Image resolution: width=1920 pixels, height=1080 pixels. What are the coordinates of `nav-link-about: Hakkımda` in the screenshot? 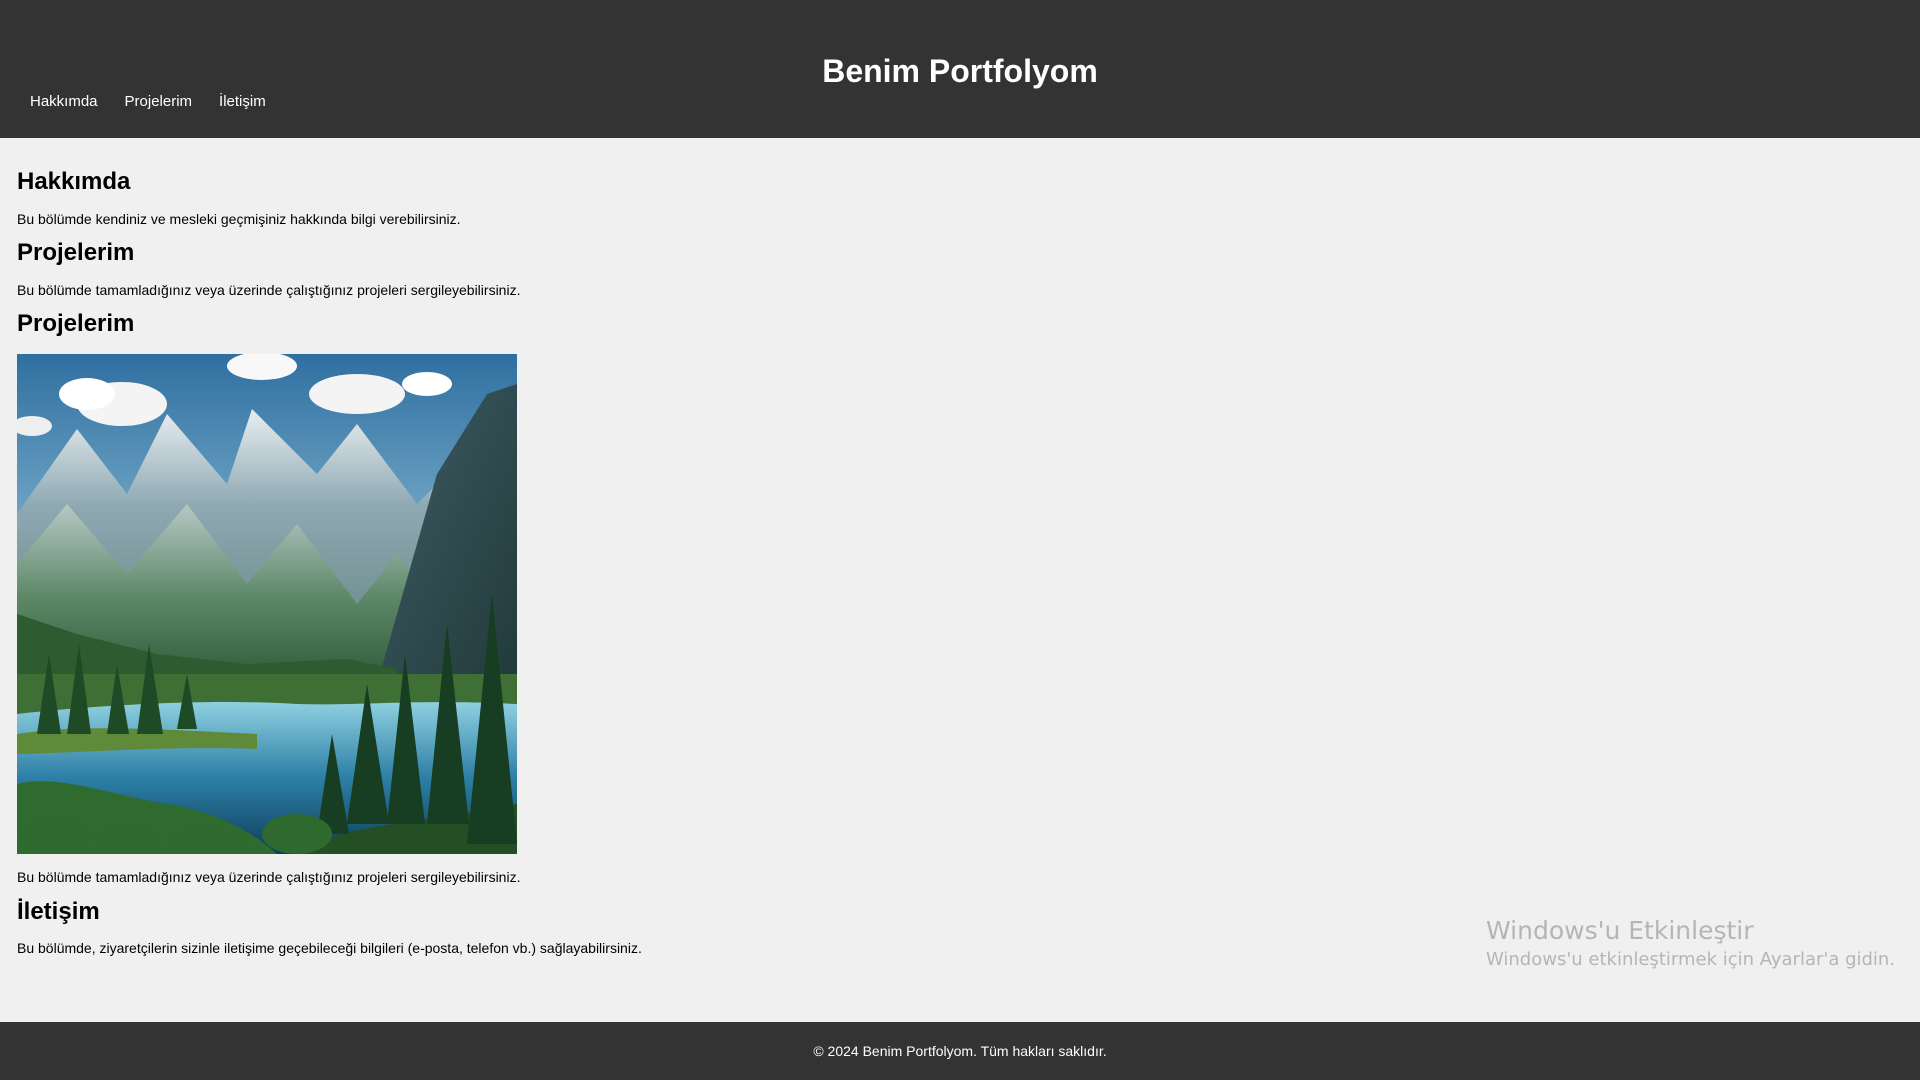 It's located at (64, 102).